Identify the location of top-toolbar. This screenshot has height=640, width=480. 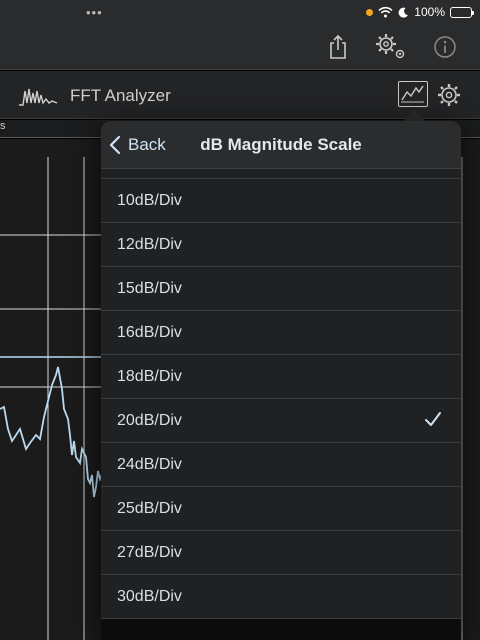
(240, 47).